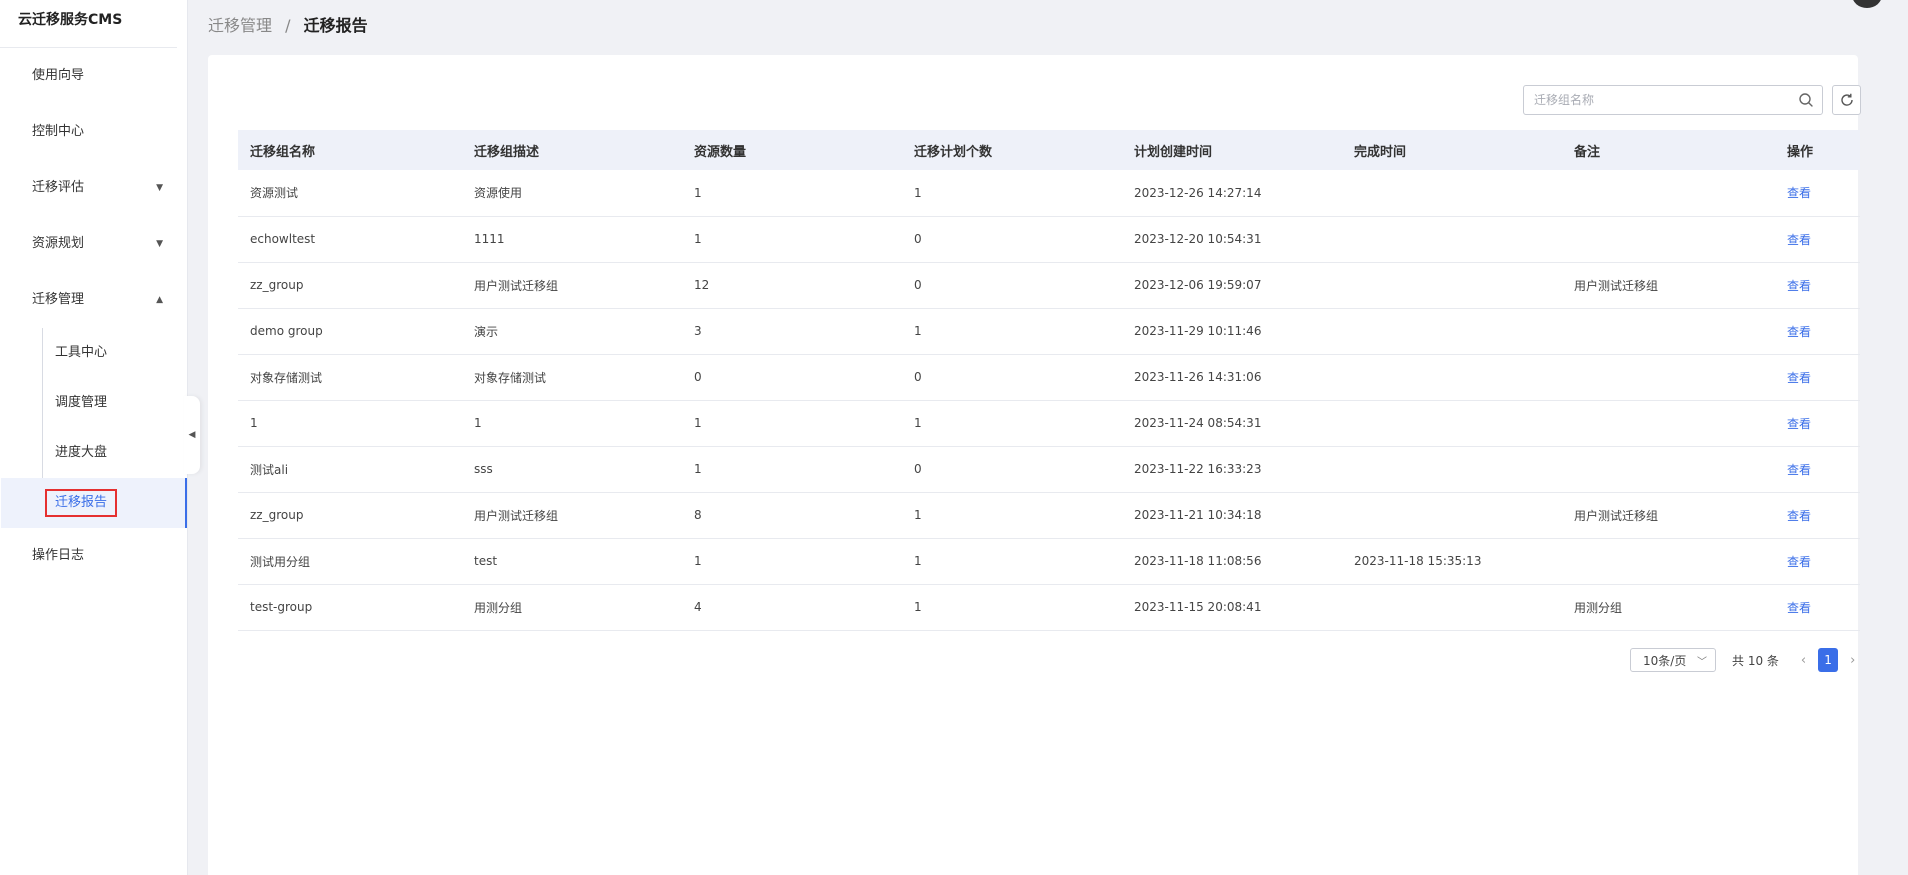 The width and height of the screenshot is (1908, 875). I want to click on table-cell-col-group-desc: 用户测试迁移组, so click(516, 285).